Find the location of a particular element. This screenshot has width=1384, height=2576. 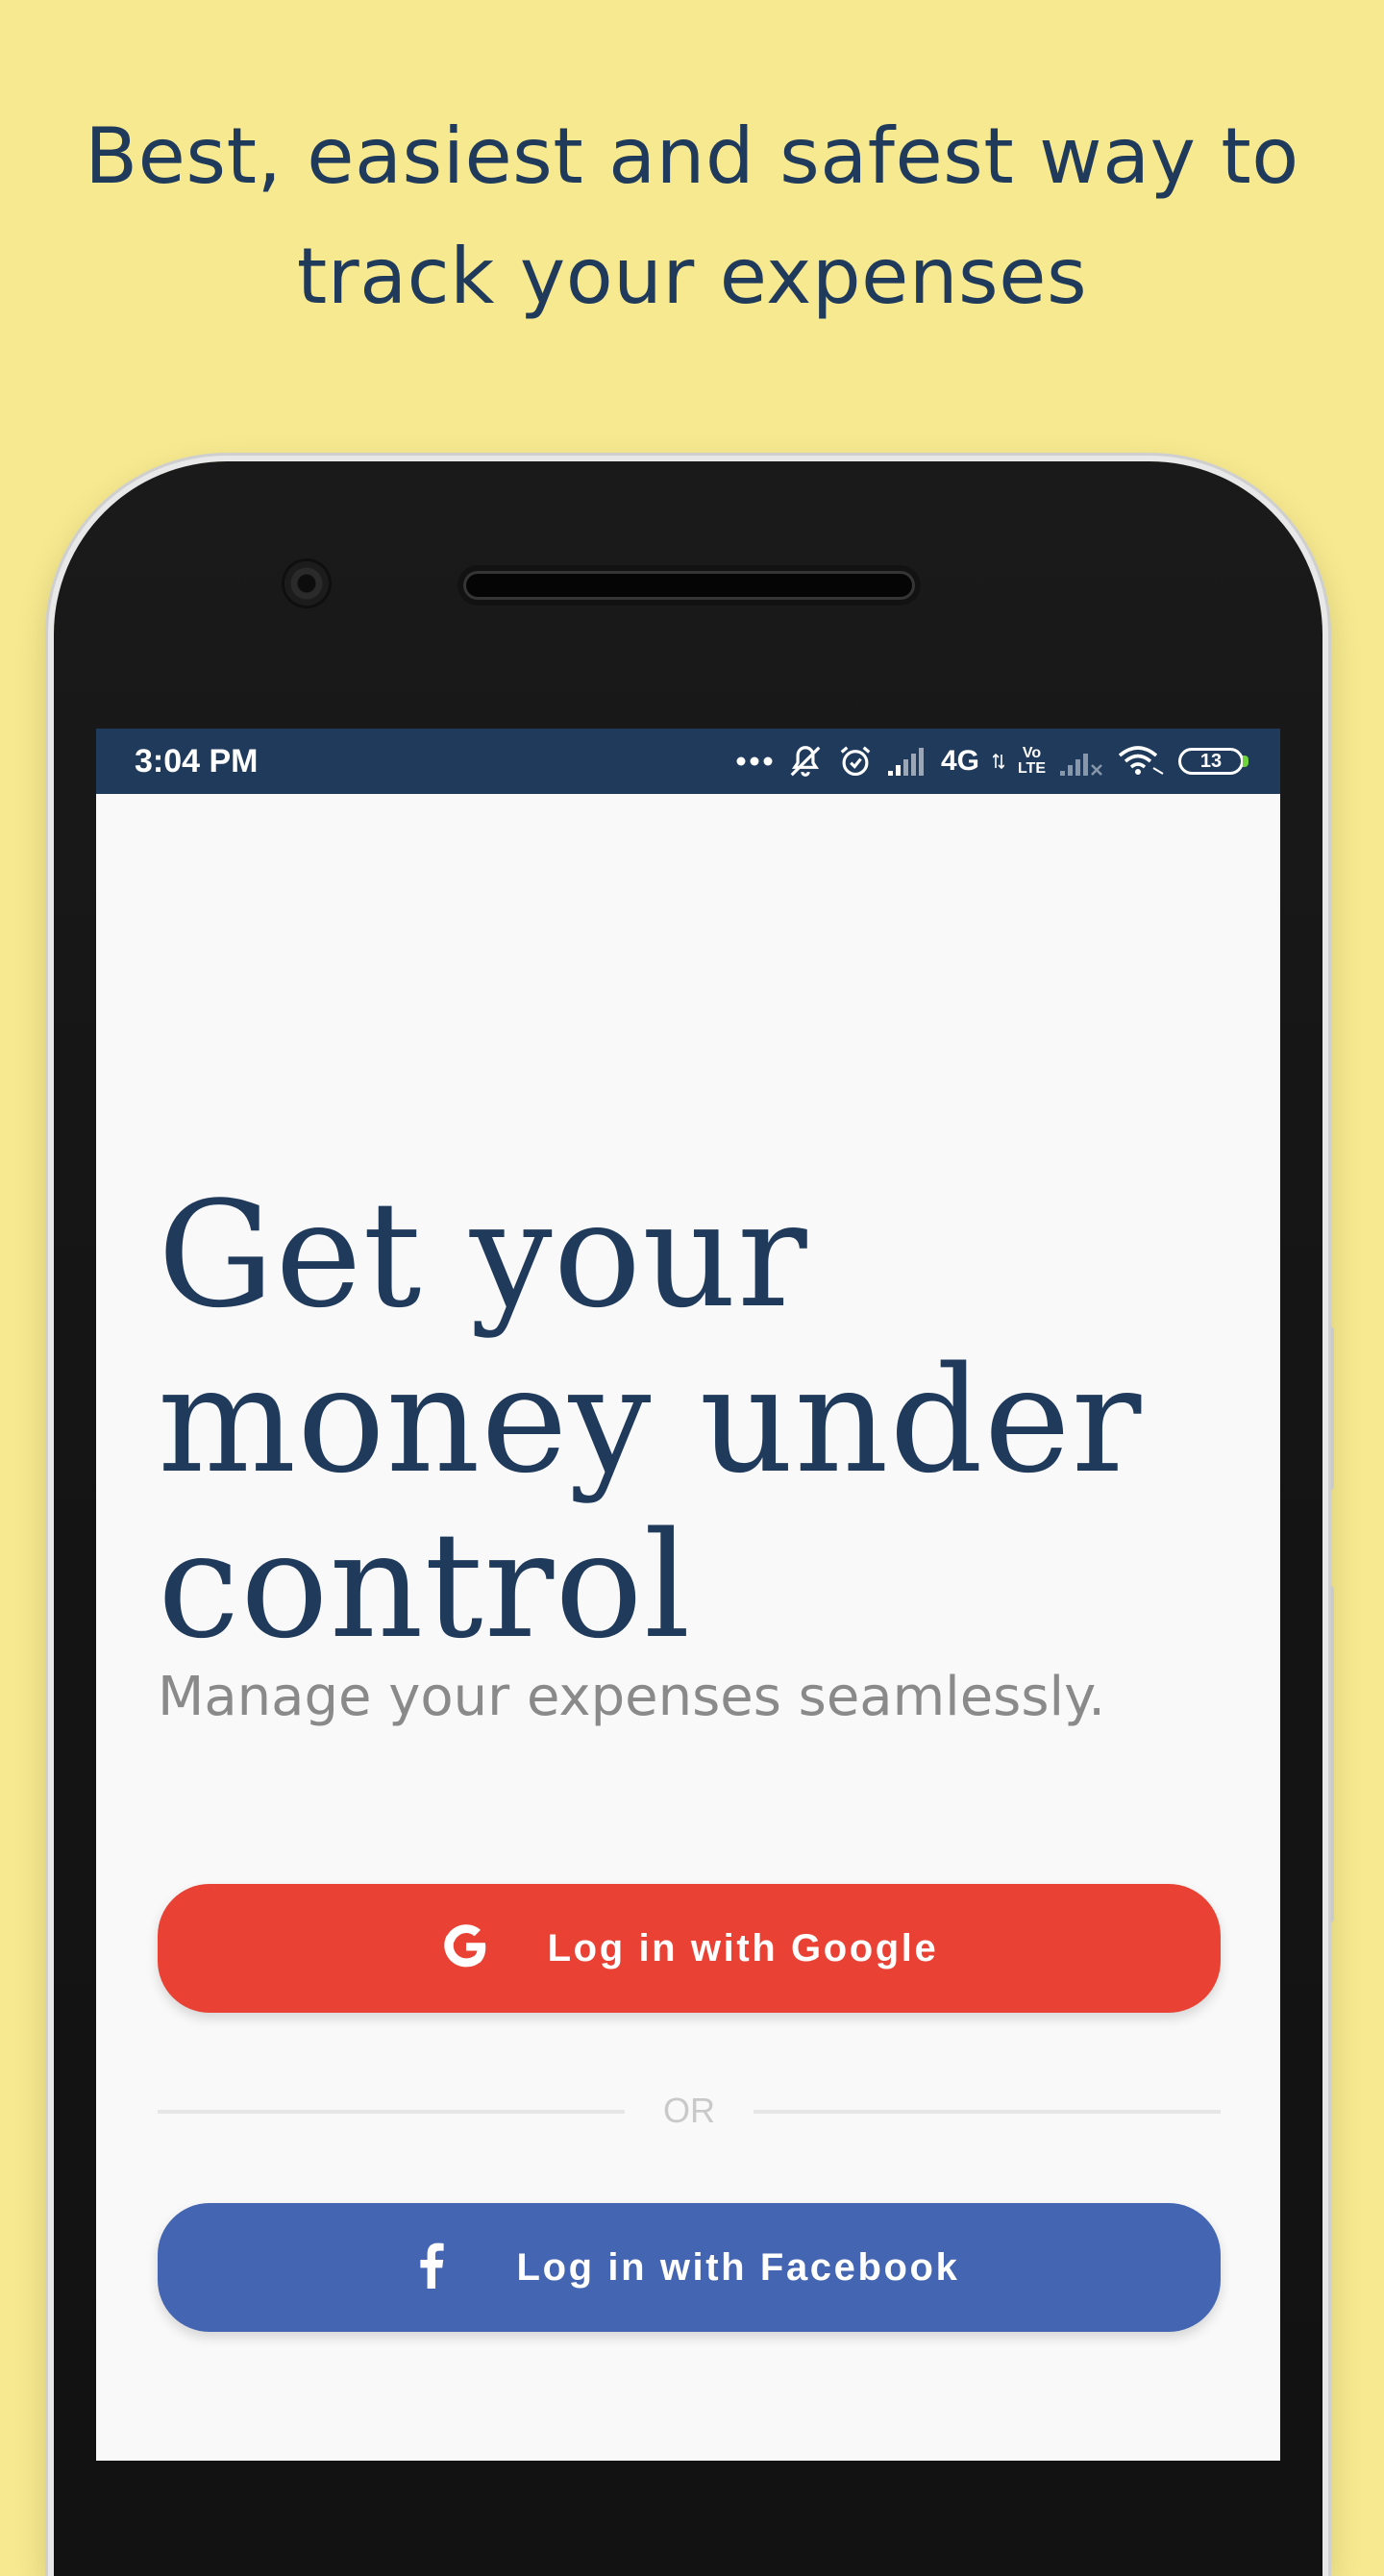

data-arrows-icon is located at coordinates (998, 762).